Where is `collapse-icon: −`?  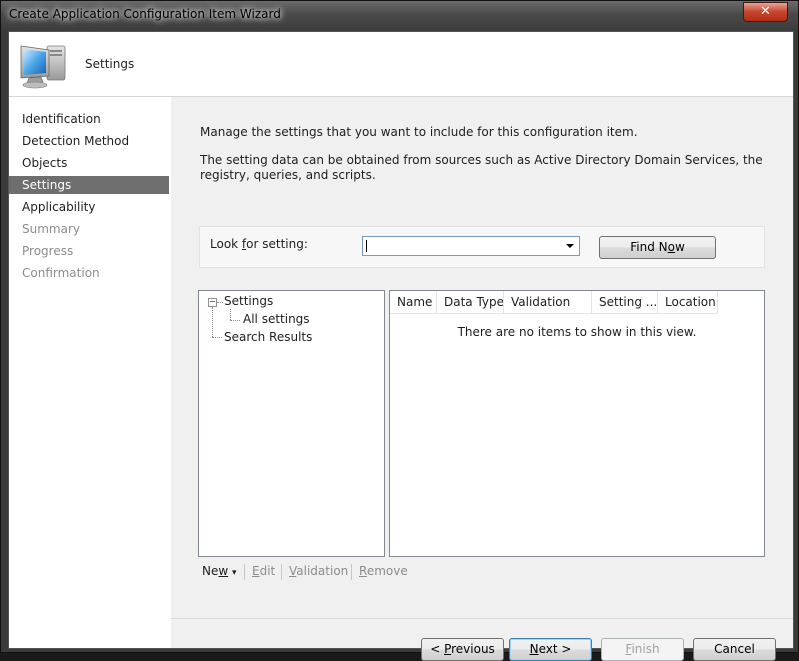
collapse-icon: − is located at coordinates (212, 302).